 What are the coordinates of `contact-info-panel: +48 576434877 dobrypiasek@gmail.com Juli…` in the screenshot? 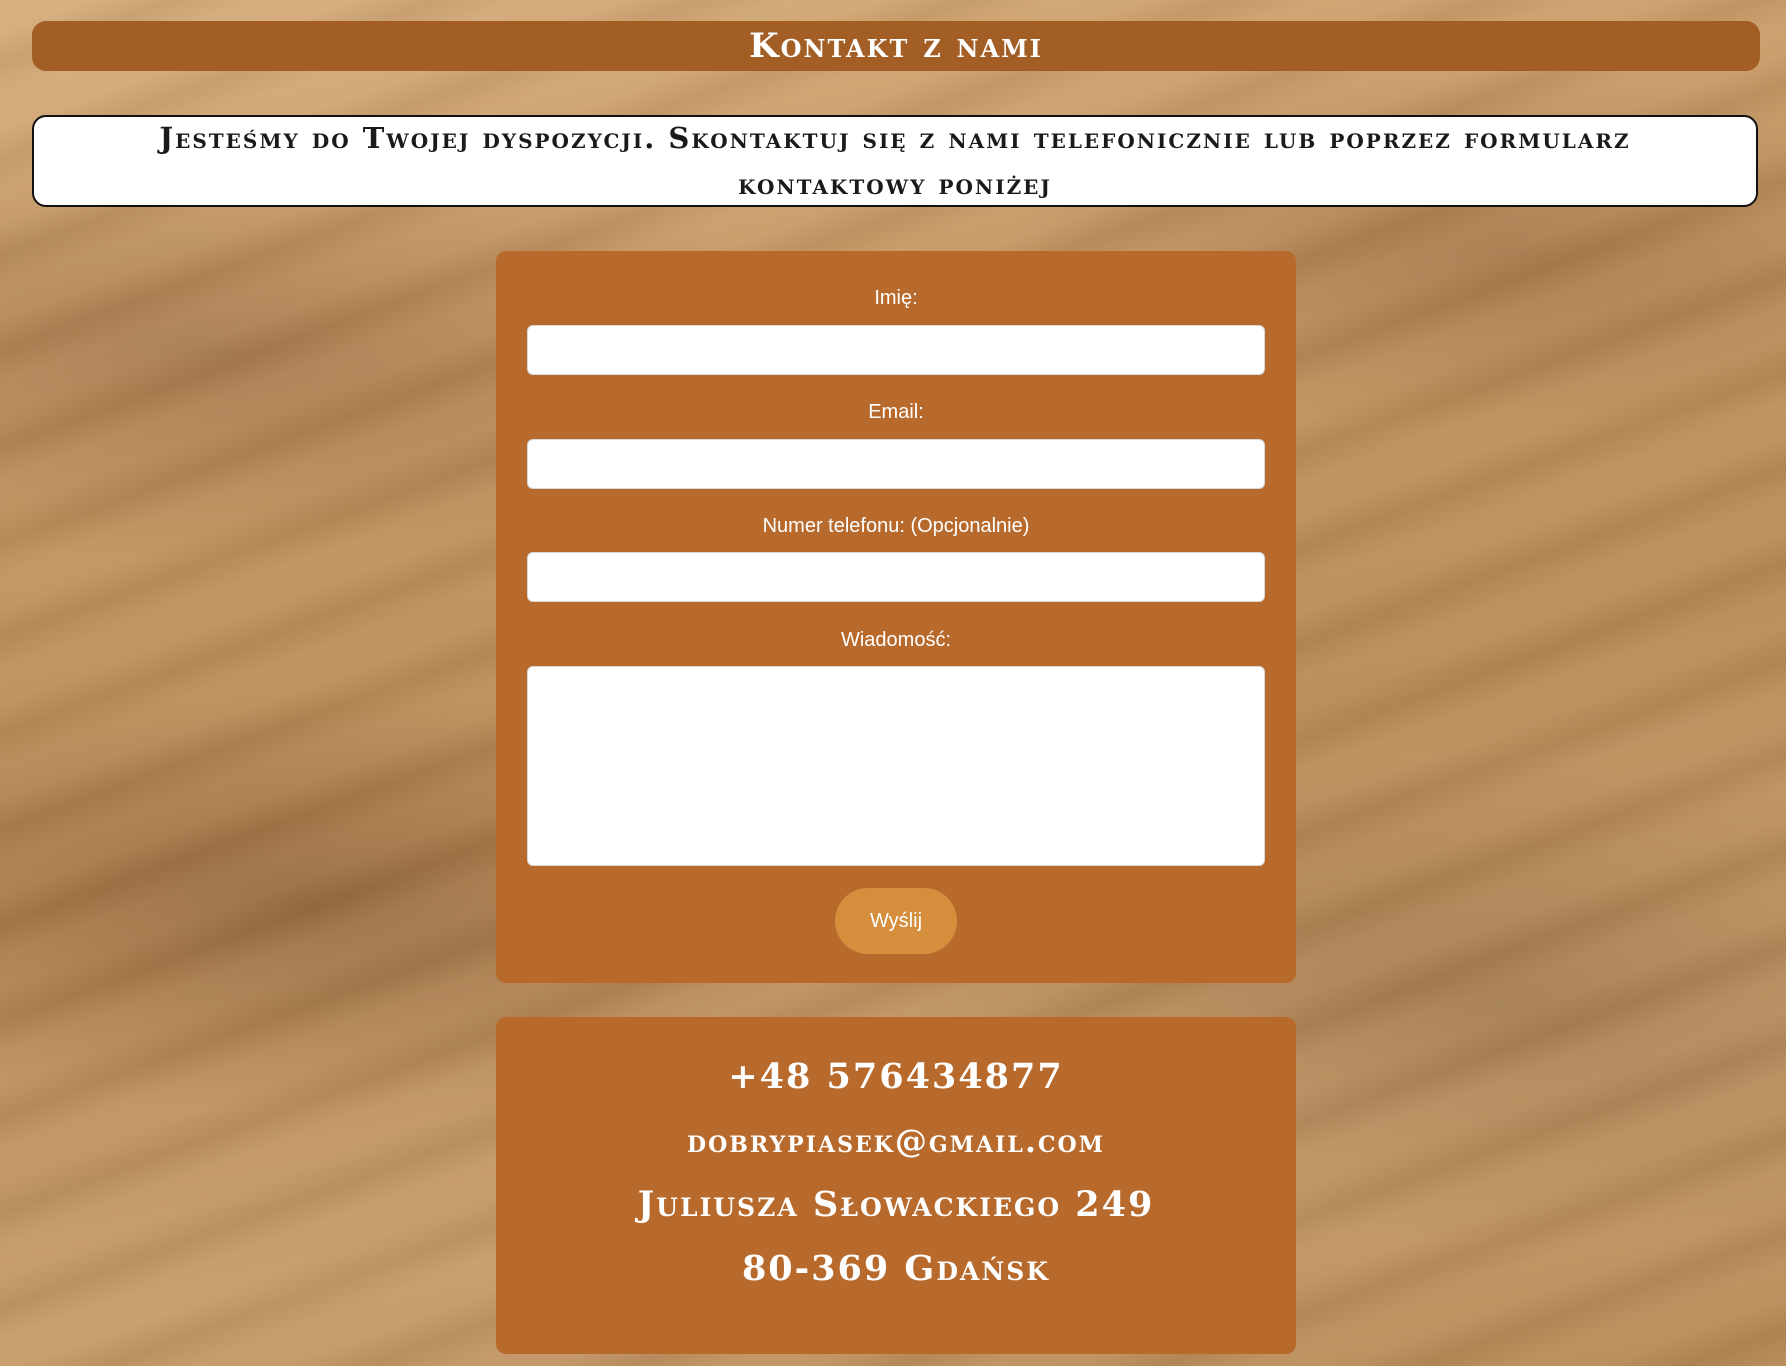 It's located at (896, 1185).